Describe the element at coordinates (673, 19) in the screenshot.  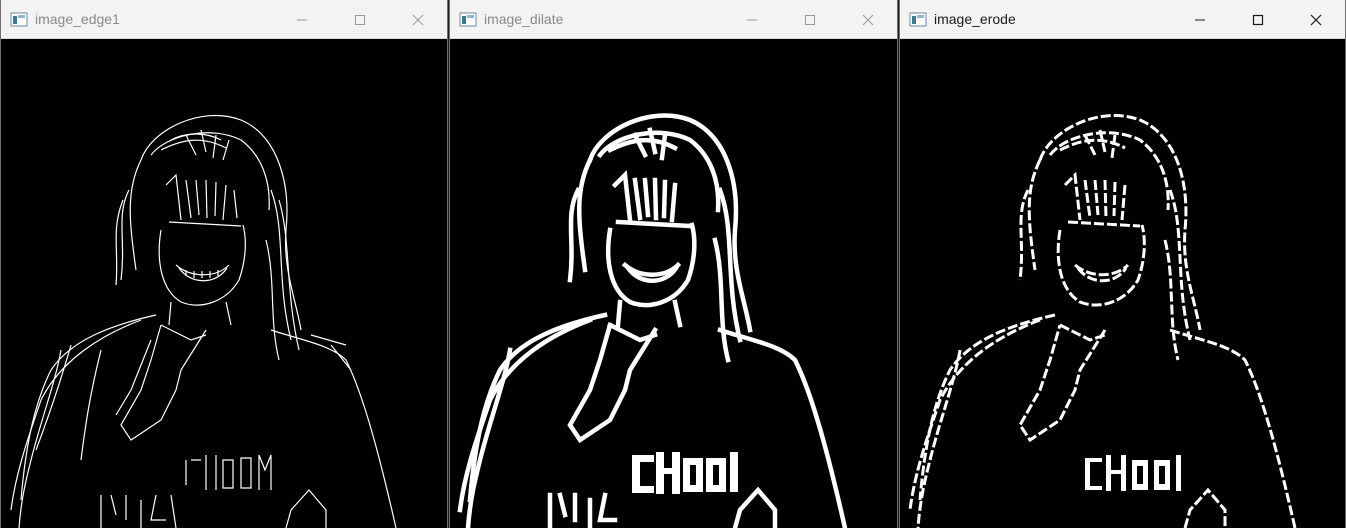
I see `titlebar: image_dilate` at that location.